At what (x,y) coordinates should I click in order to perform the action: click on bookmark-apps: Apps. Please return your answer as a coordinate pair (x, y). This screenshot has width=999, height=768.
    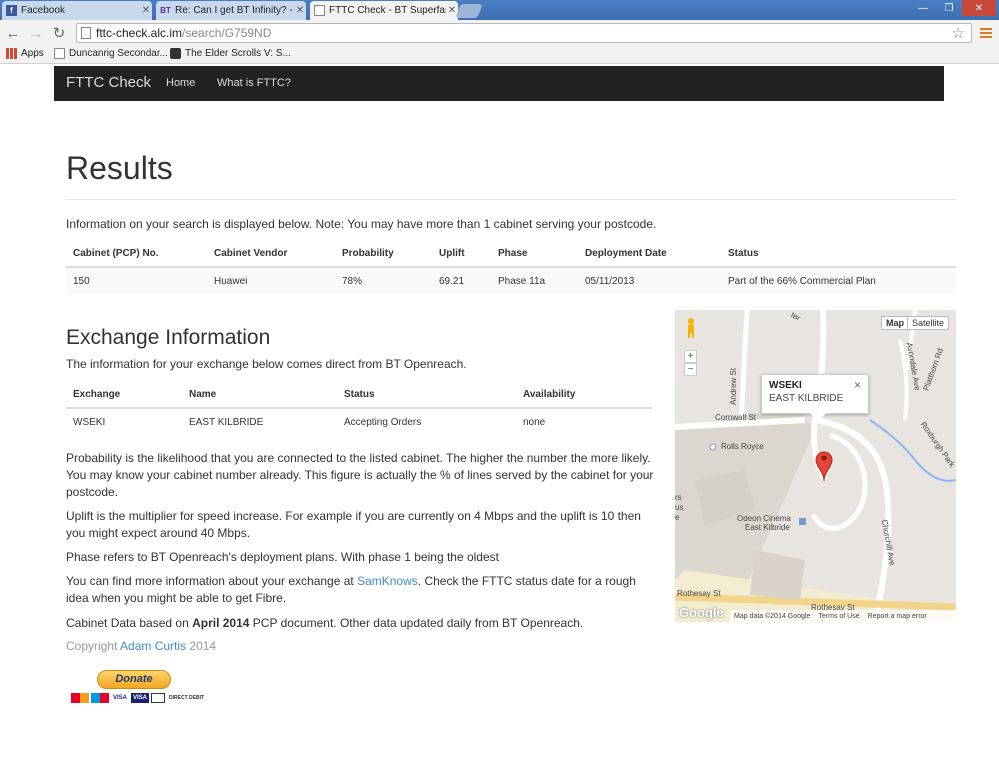
    Looking at the image, I should click on (25, 53).